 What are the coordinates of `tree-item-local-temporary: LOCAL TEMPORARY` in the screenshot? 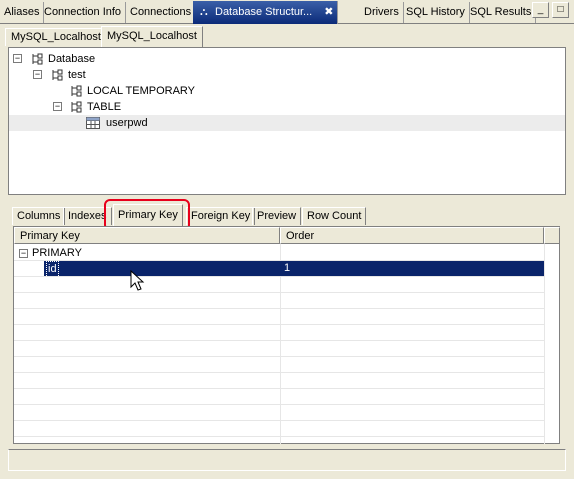 It's located at (141, 91).